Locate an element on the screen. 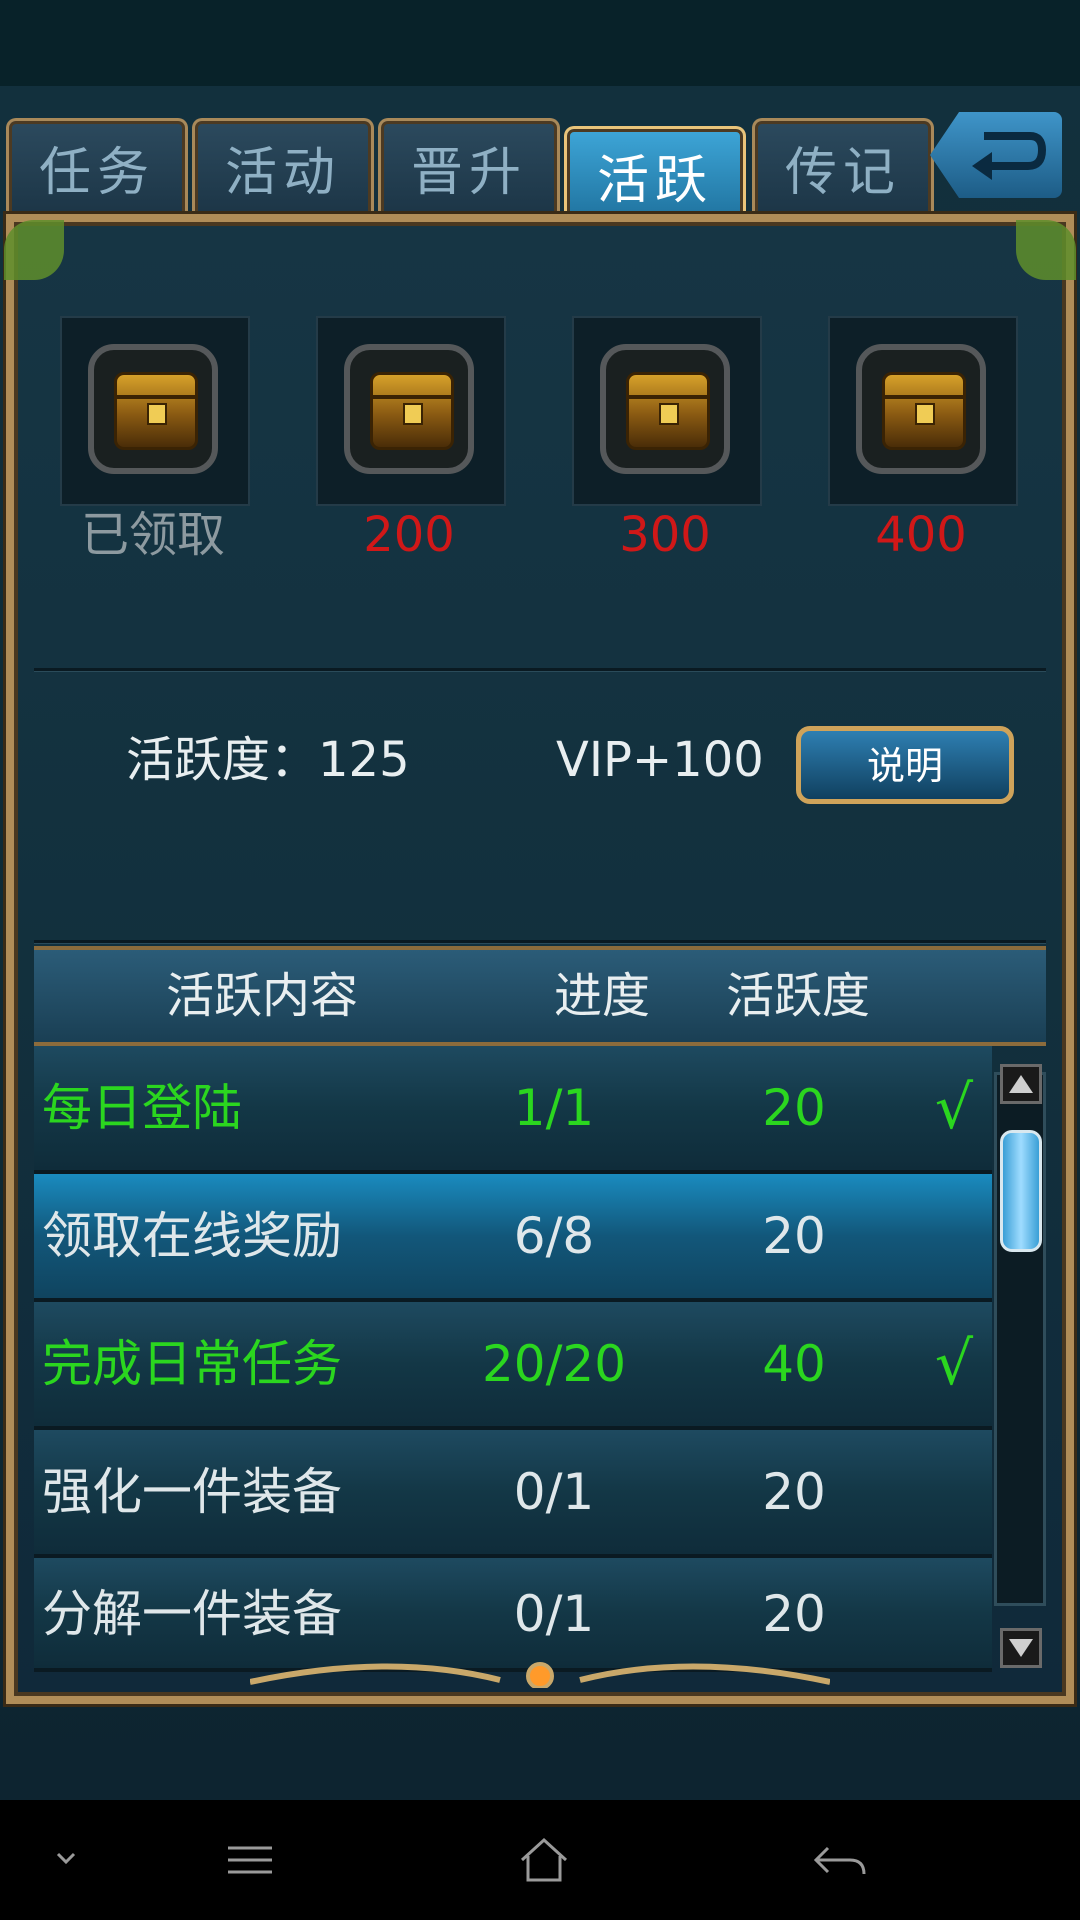 The image size is (1080, 1920). back-icon is located at coordinates (840, 1860).